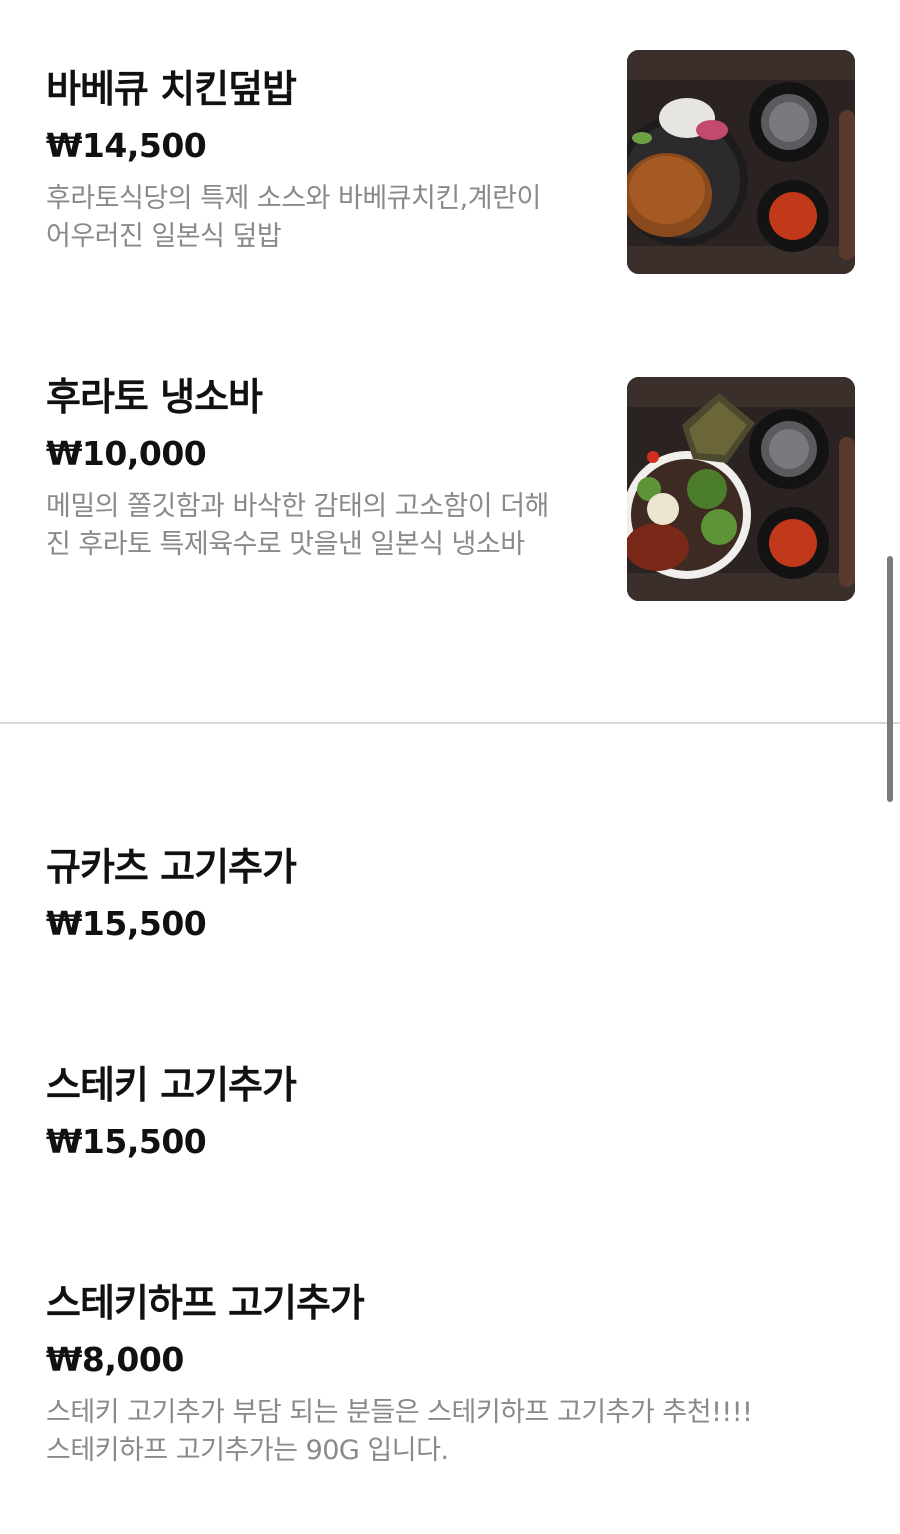 This screenshot has width=900, height=1534. Describe the element at coordinates (293, 217) in the screenshot. I see `menu-item-description: 후라토식당의 특제 소스와 바베큐치킨,계란이 어우러진 일본식 덮밥` at that location.